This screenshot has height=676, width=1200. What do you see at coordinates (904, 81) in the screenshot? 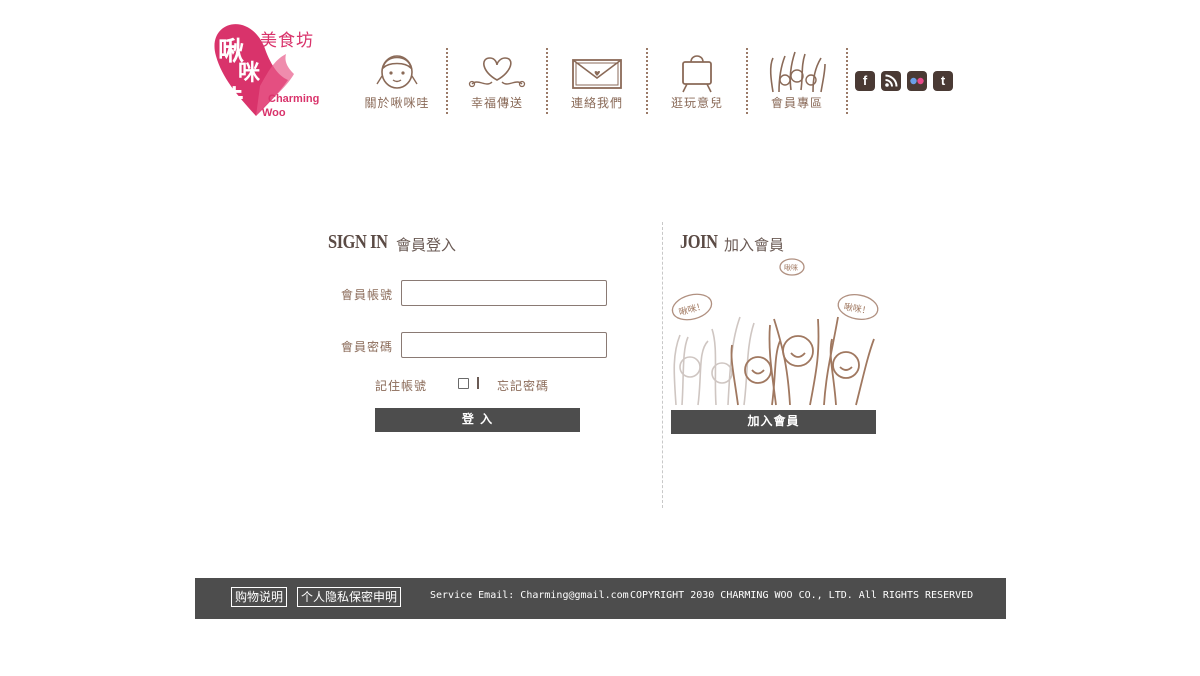
I see `social-links: f t` at bounding box center [904, 81].